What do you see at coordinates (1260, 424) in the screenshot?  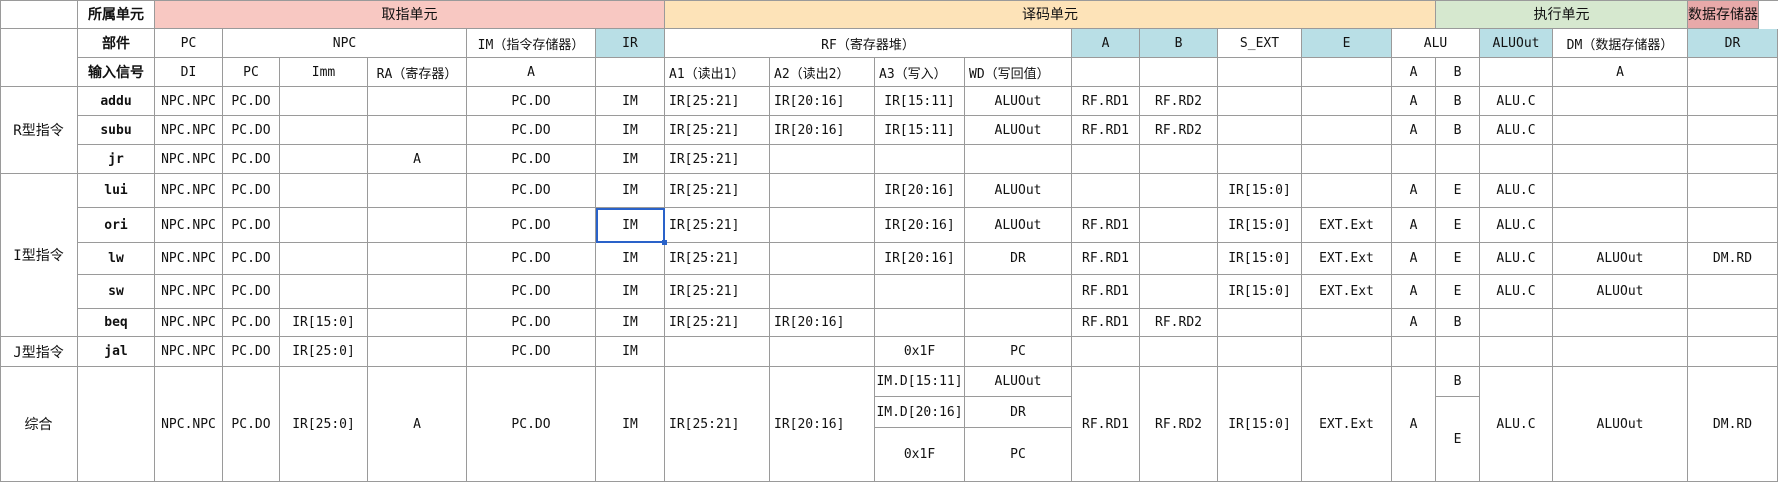 I see `summary-cell: IR[15:0]` at bounding box center [1260, 424].